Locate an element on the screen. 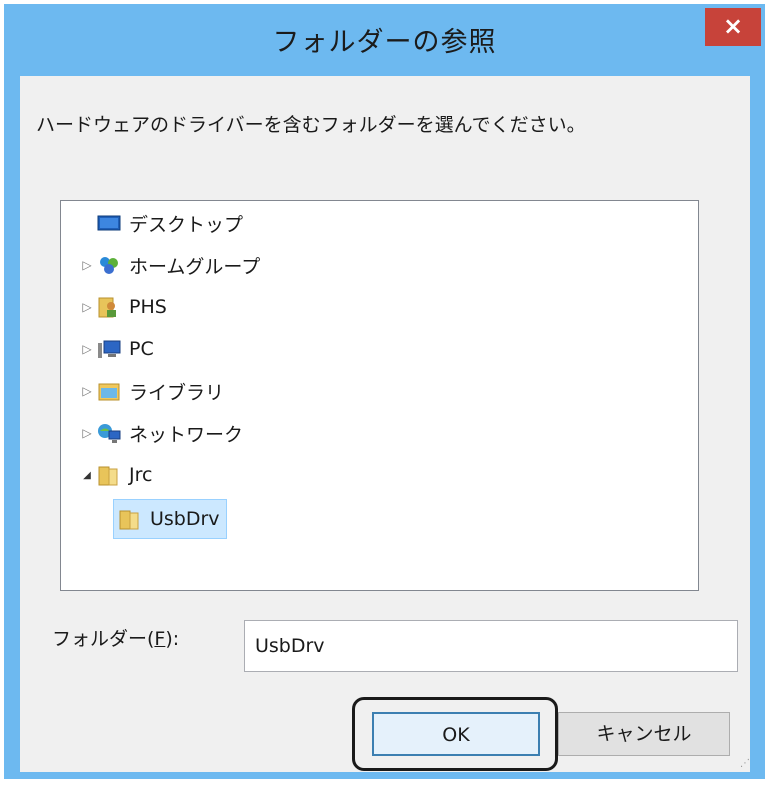 The height and width of the screenshot is (787, 771). tree-item-label: デスクトップ is located at coordinates (186, 224).